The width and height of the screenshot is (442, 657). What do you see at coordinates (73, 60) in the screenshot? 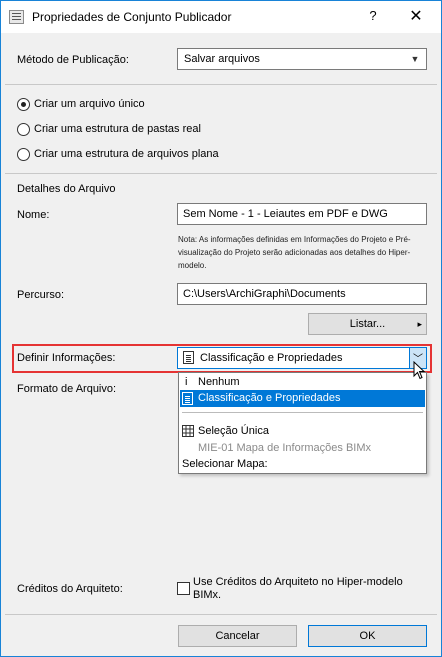
I see `publish-method-label: Método de Publicação:` at bounding box center [73, 60].